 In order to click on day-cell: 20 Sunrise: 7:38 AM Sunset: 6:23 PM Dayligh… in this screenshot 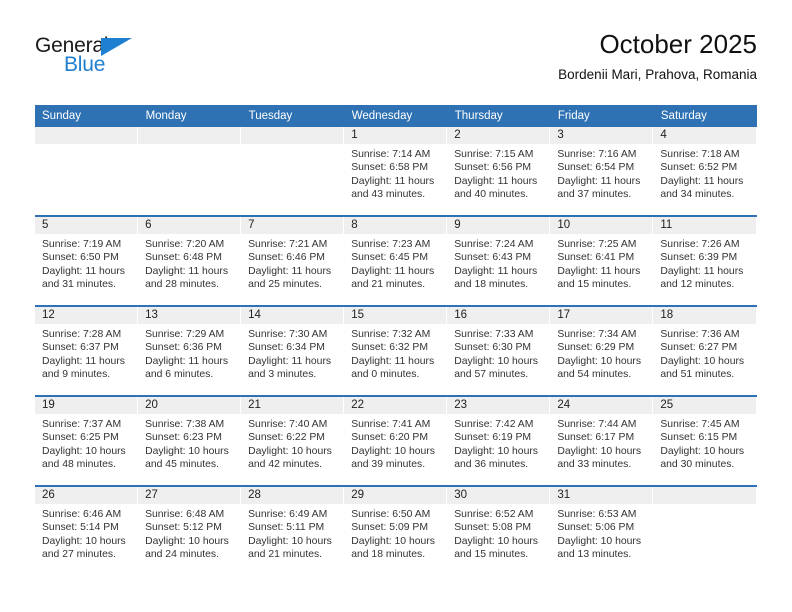, I will do `click(190, 440)`.